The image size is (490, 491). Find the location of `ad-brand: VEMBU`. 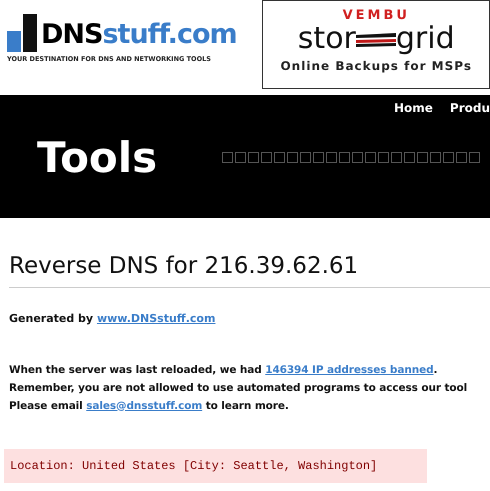

ad-brand: VEMBU is located at coordinates (376, 16).